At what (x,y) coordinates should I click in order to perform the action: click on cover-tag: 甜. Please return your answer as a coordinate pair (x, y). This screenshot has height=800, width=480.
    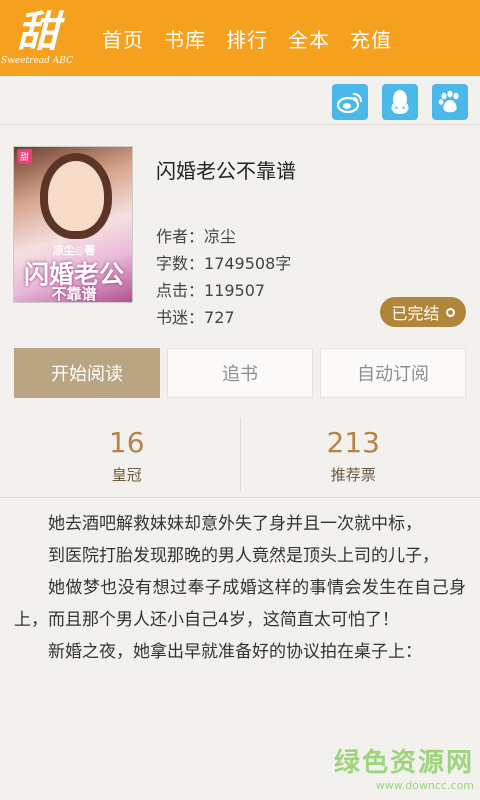
    Looking at the image, I should click on (25, 156).